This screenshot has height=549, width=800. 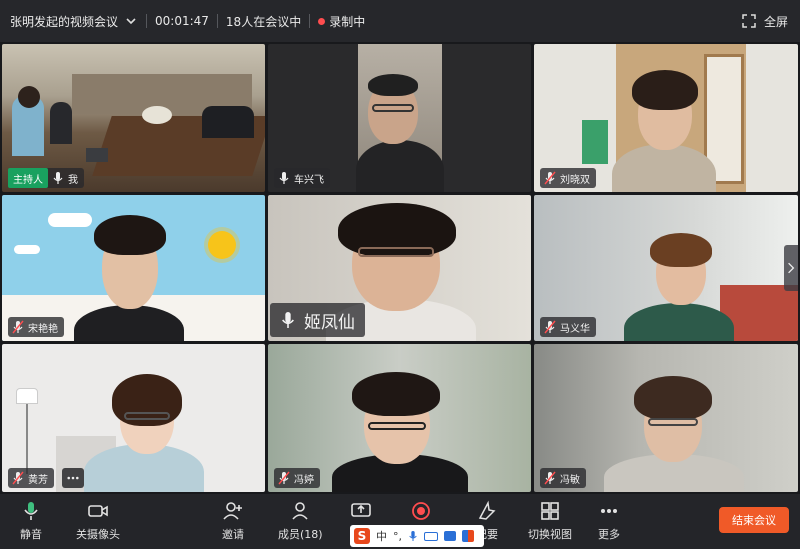 I want to click on participant-nametag: 姬凤仙, so click(x=317, y=320).